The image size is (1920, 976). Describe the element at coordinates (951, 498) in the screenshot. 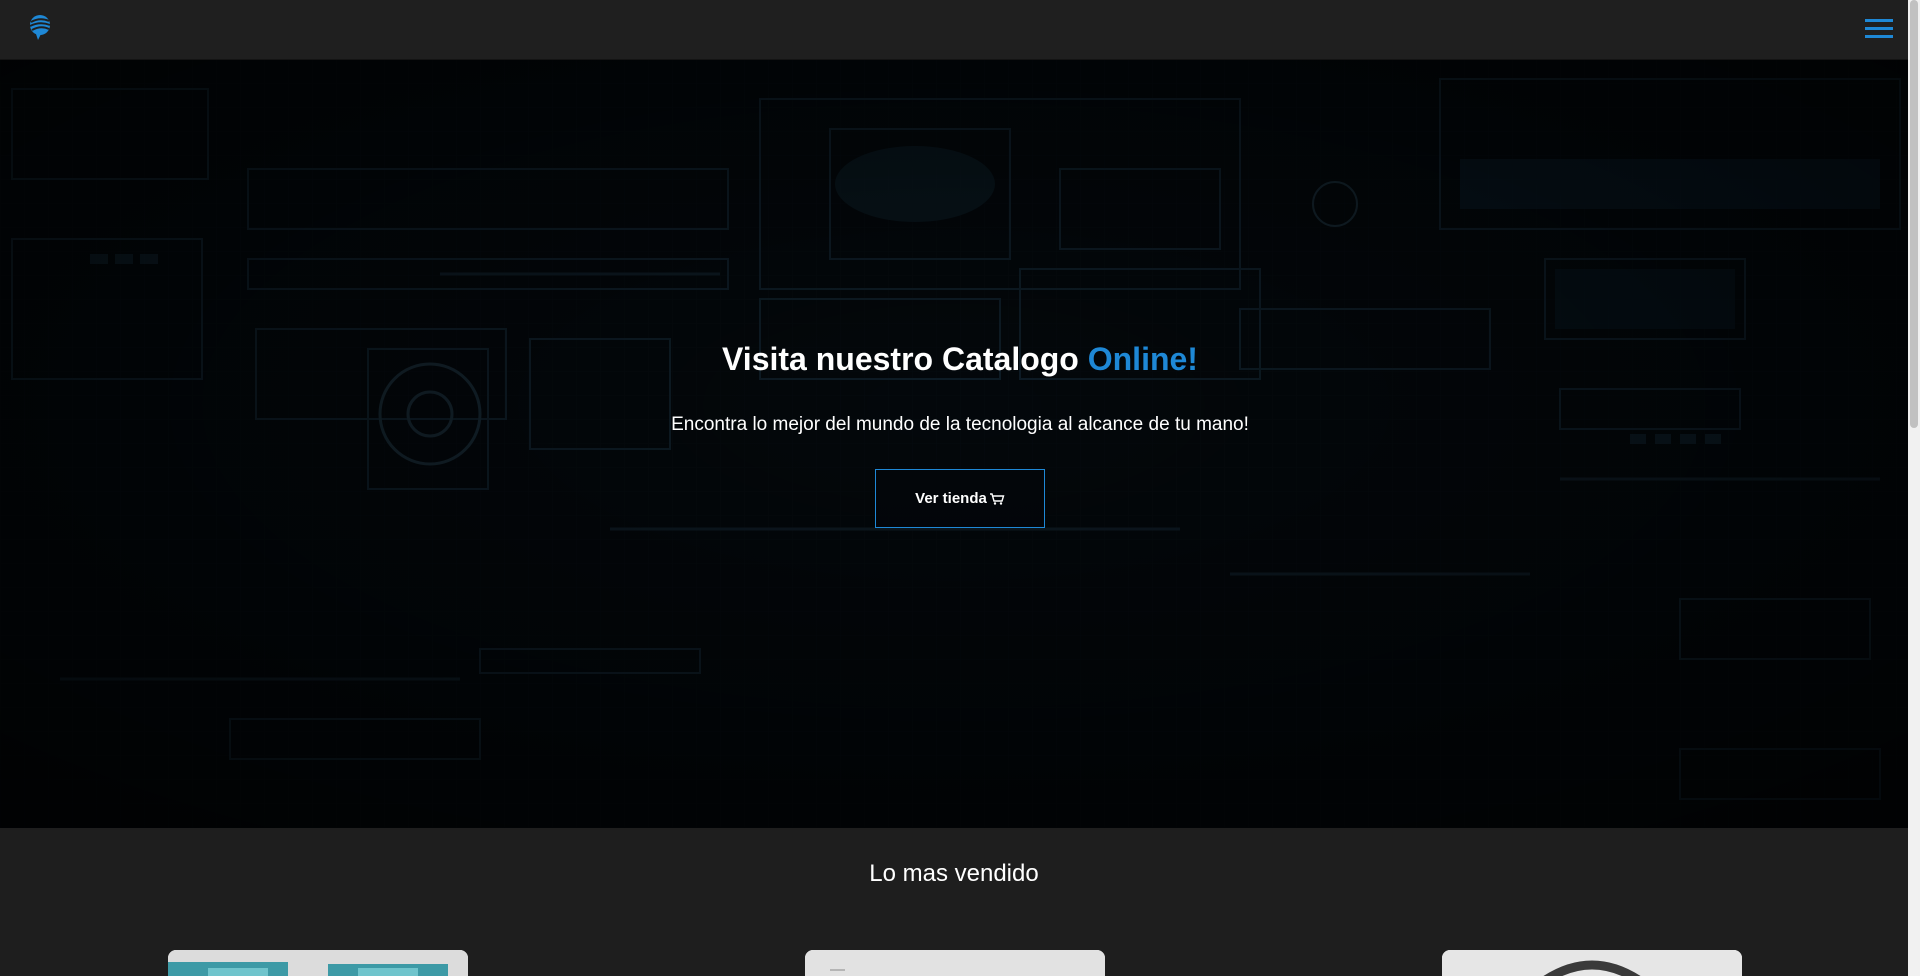

I see `ver-tienda-label: Ver tienda` at that location.